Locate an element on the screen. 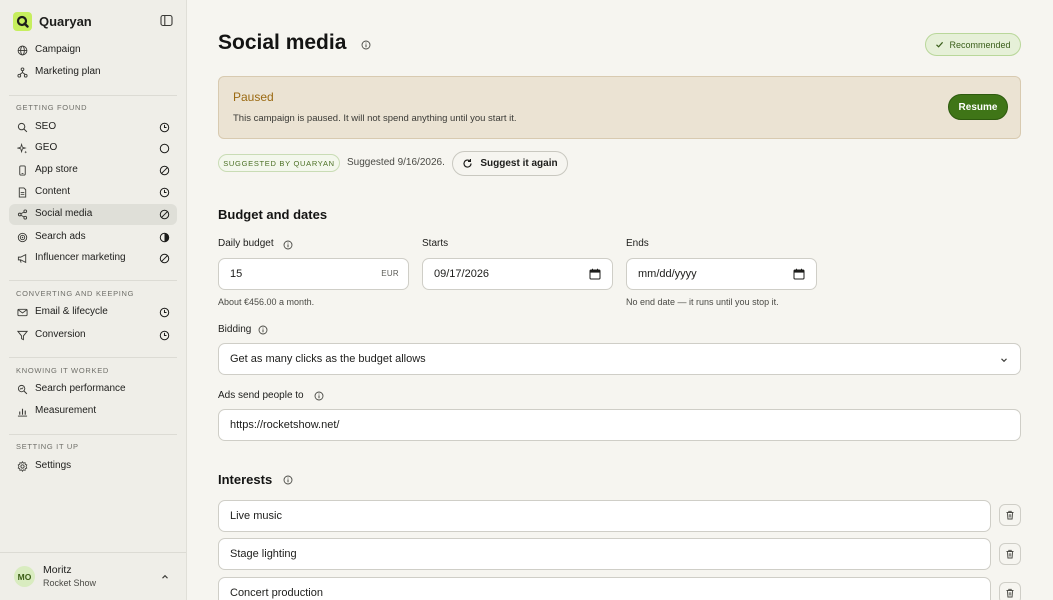 The height and width of the screenshot is (600, 1053). bidding-select: Get as many clicks as the budget allows is located at coordinates (619, 359).